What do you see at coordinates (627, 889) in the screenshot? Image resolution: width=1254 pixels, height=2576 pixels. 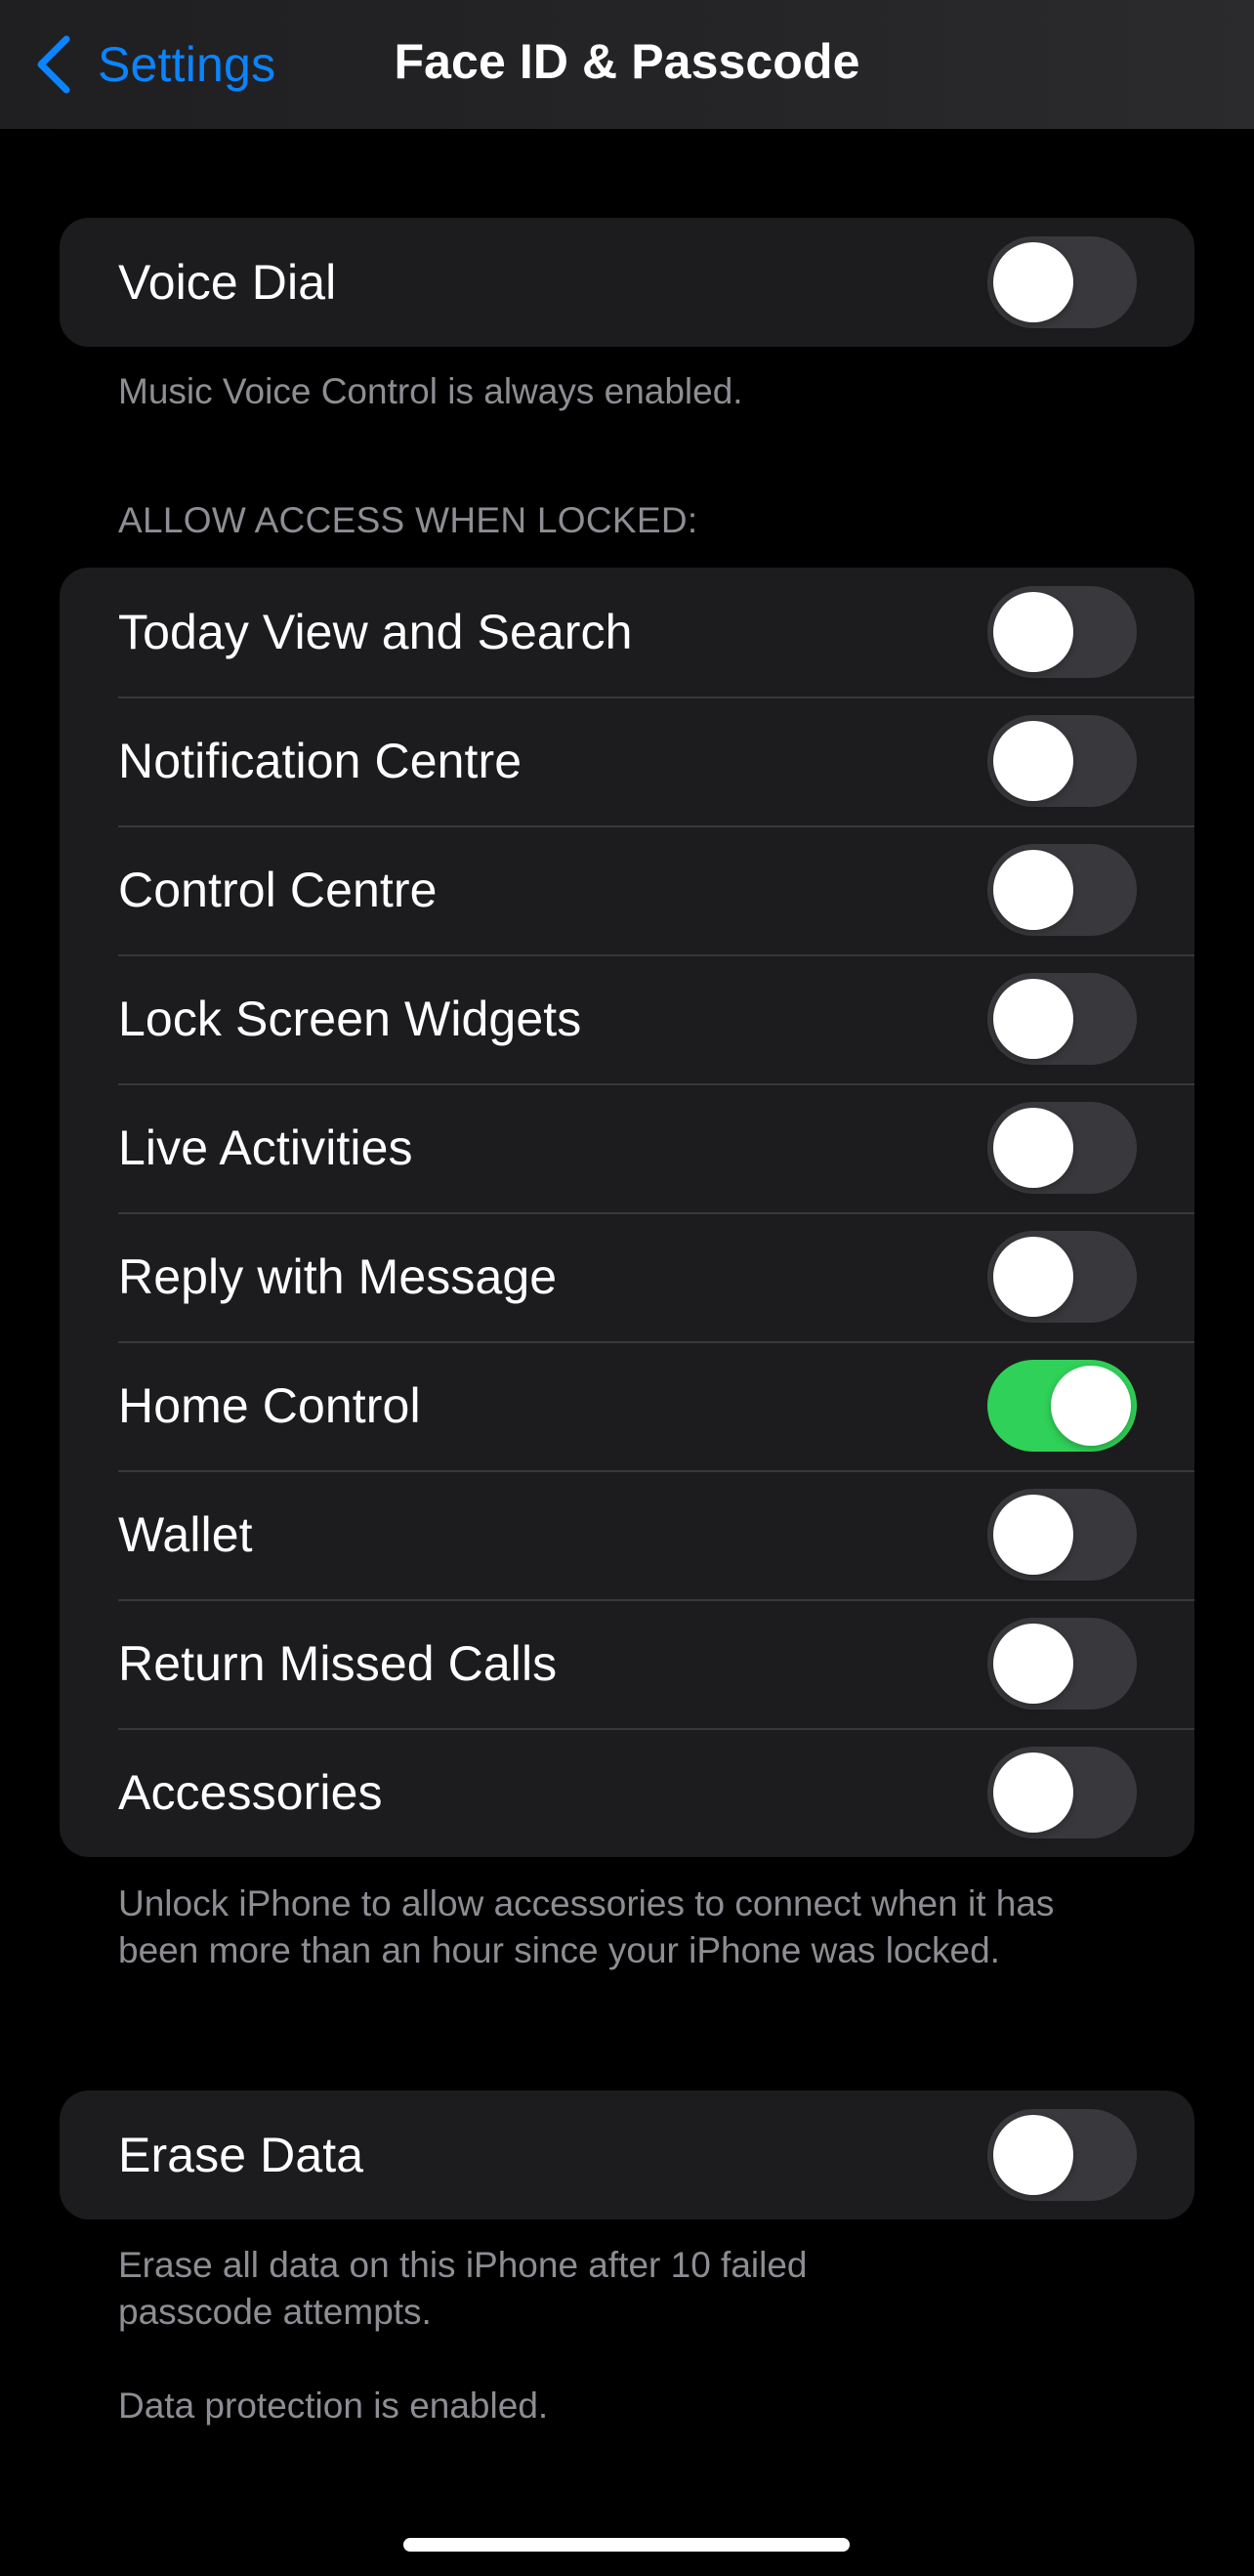 I see `settings-row-control-centre: Control Centre` at bounding box center [627, 889].